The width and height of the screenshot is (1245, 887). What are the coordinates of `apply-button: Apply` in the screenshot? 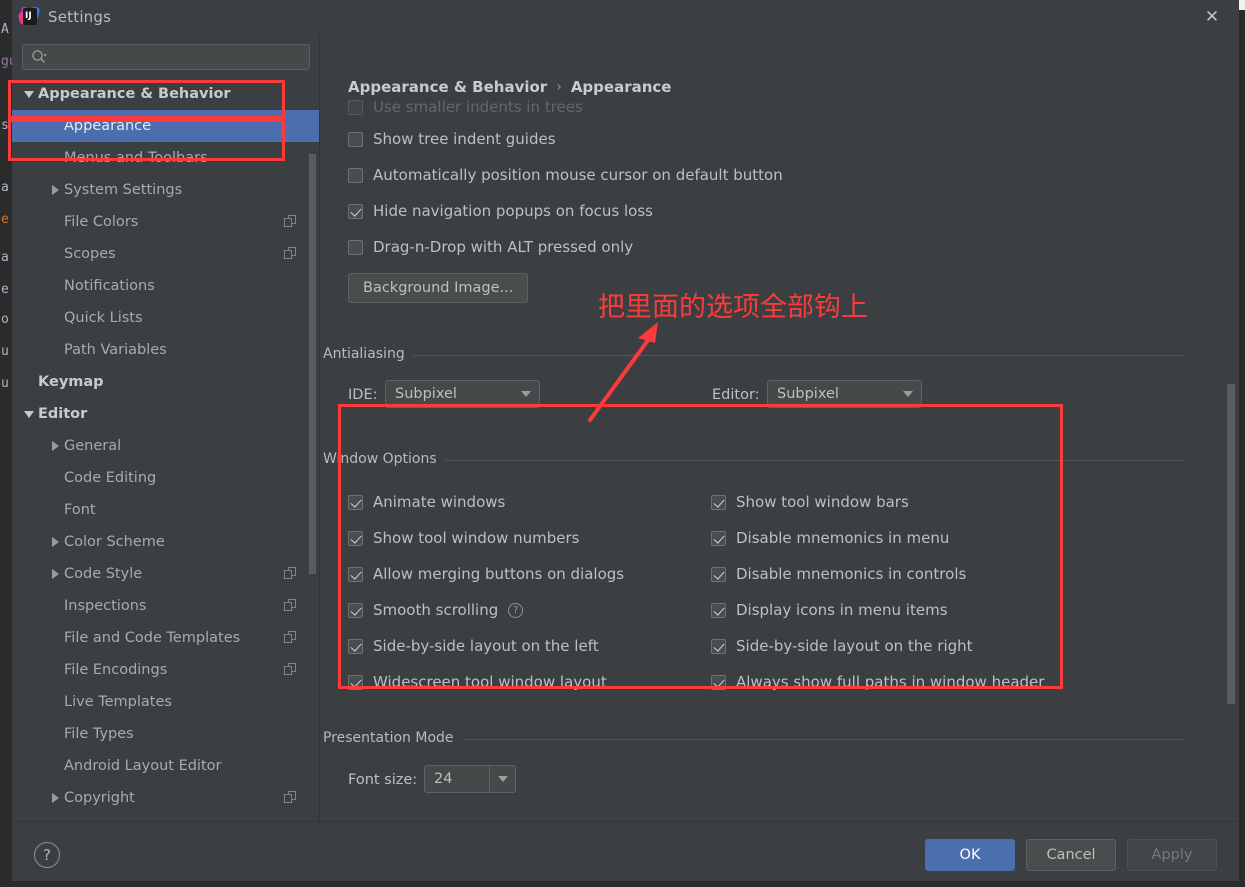 It's located at (1172, 854).